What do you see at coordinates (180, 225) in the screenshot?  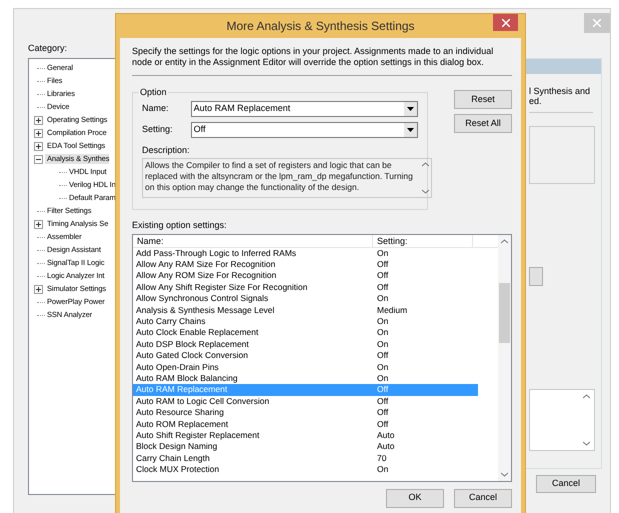 I see `existing-settings-label: Existing option settings:` at bounding box center [180, 225].